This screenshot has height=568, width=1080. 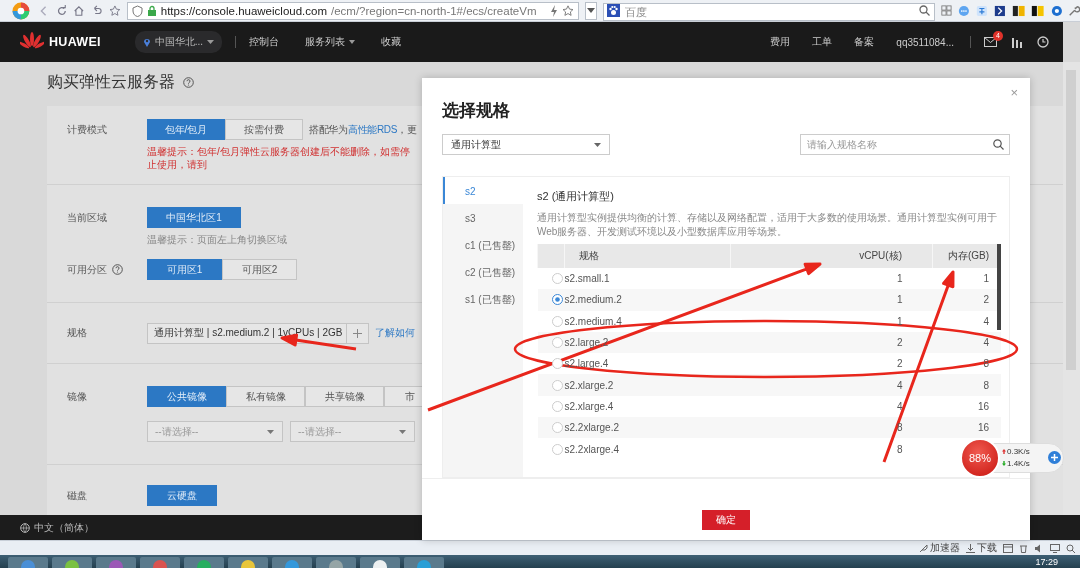 I want to click on field-label: 磁盘, so click(x=77, y=495).